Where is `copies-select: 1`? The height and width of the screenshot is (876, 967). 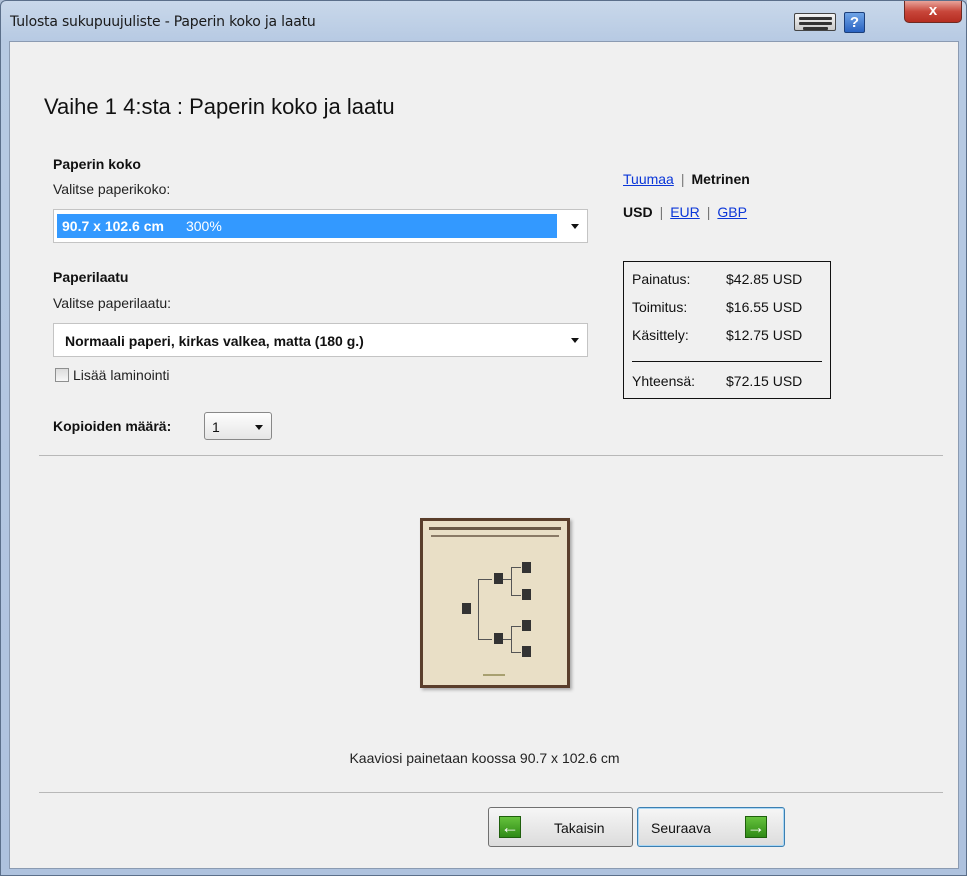
copies-select: 1 is located at coordinates (238, 426).